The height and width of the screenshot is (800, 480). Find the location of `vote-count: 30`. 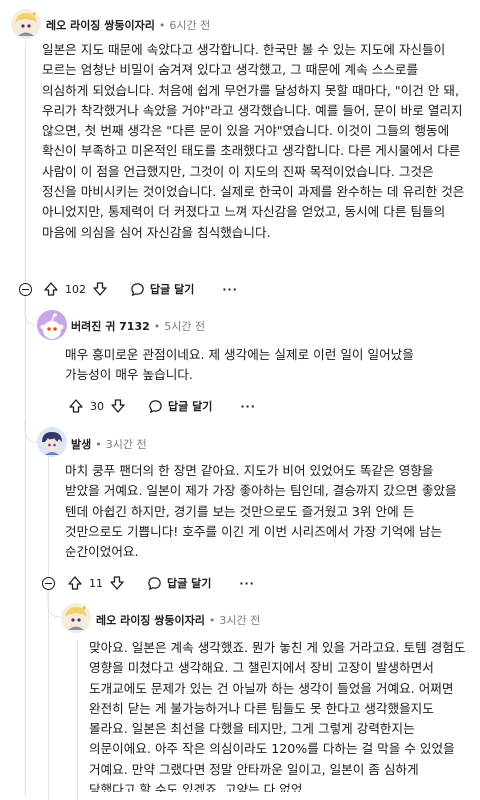

vote-count: 30 is located at coordinates (97, 406).